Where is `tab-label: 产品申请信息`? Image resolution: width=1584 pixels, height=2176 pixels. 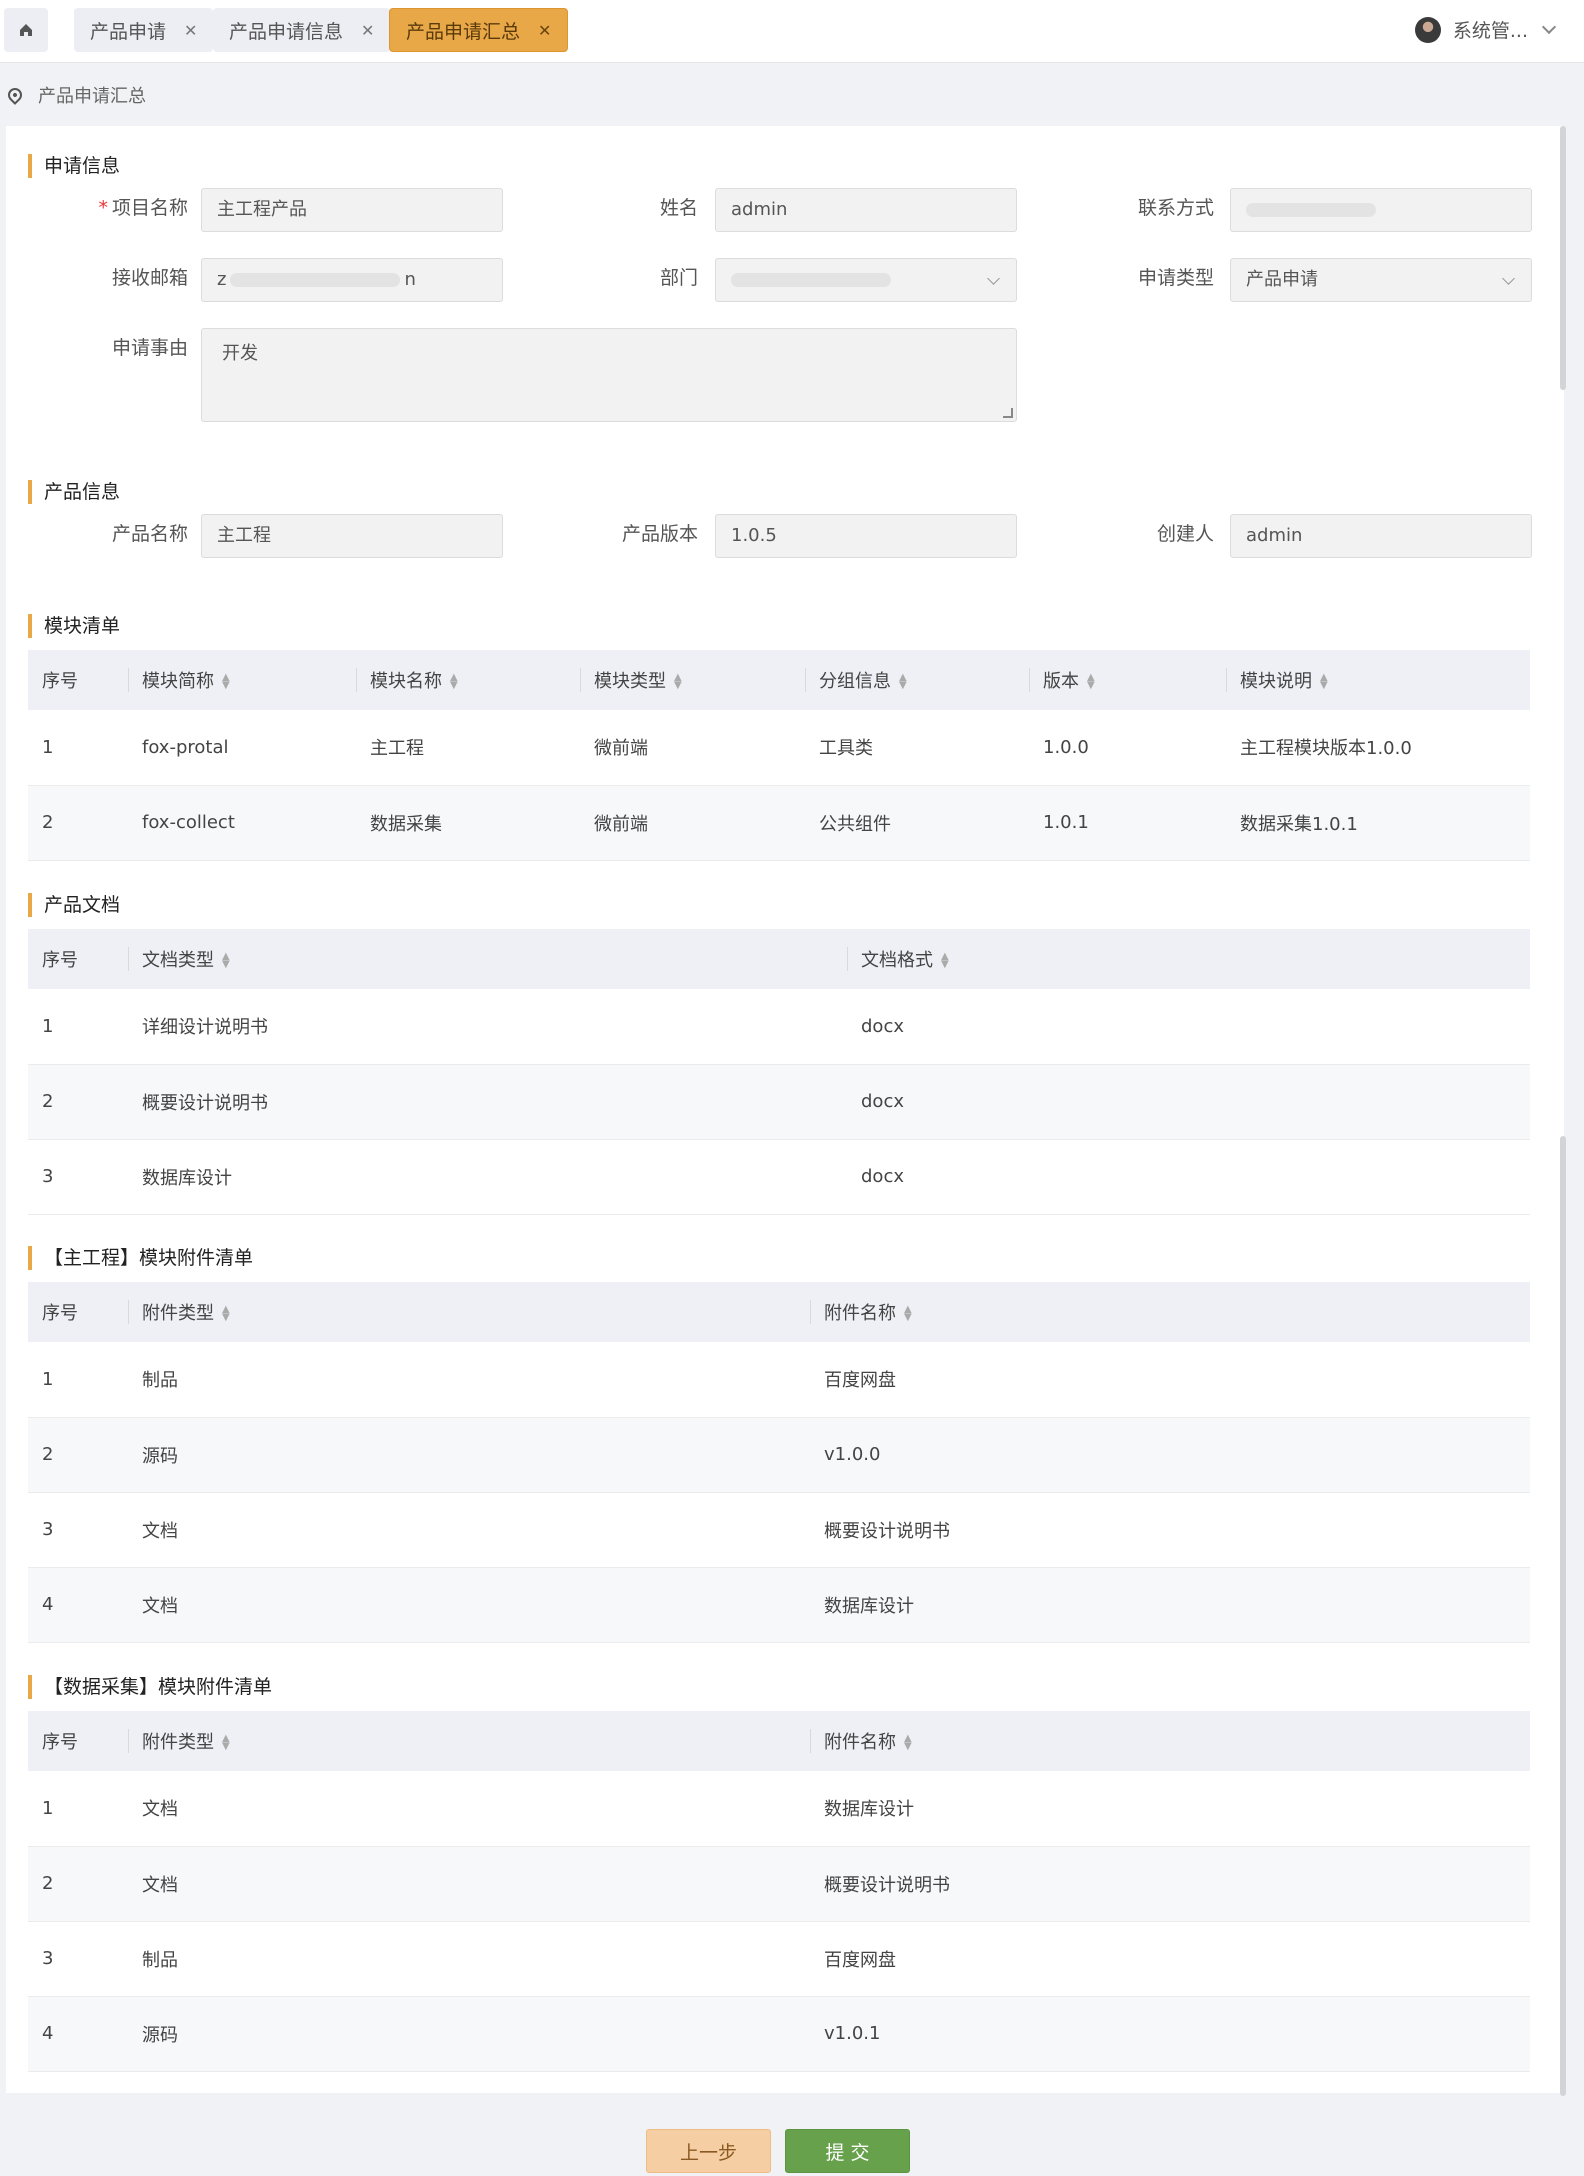
tab-label: 产品申请信息 is located at coordinates (286, 31).